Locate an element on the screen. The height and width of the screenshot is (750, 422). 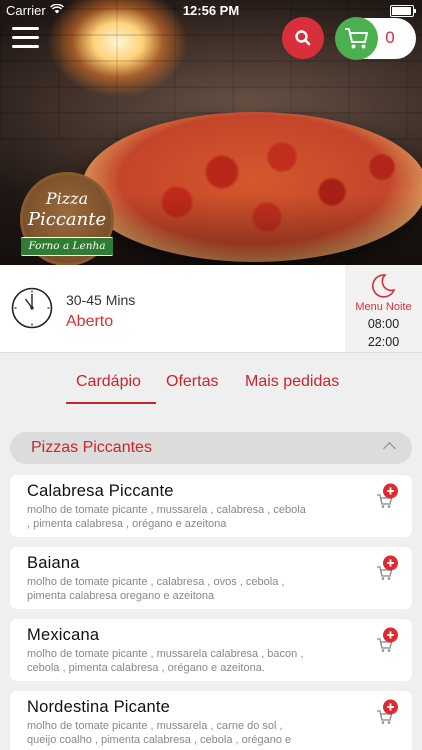
status-time: 12:56 PM is located at coordinates (211, 10).